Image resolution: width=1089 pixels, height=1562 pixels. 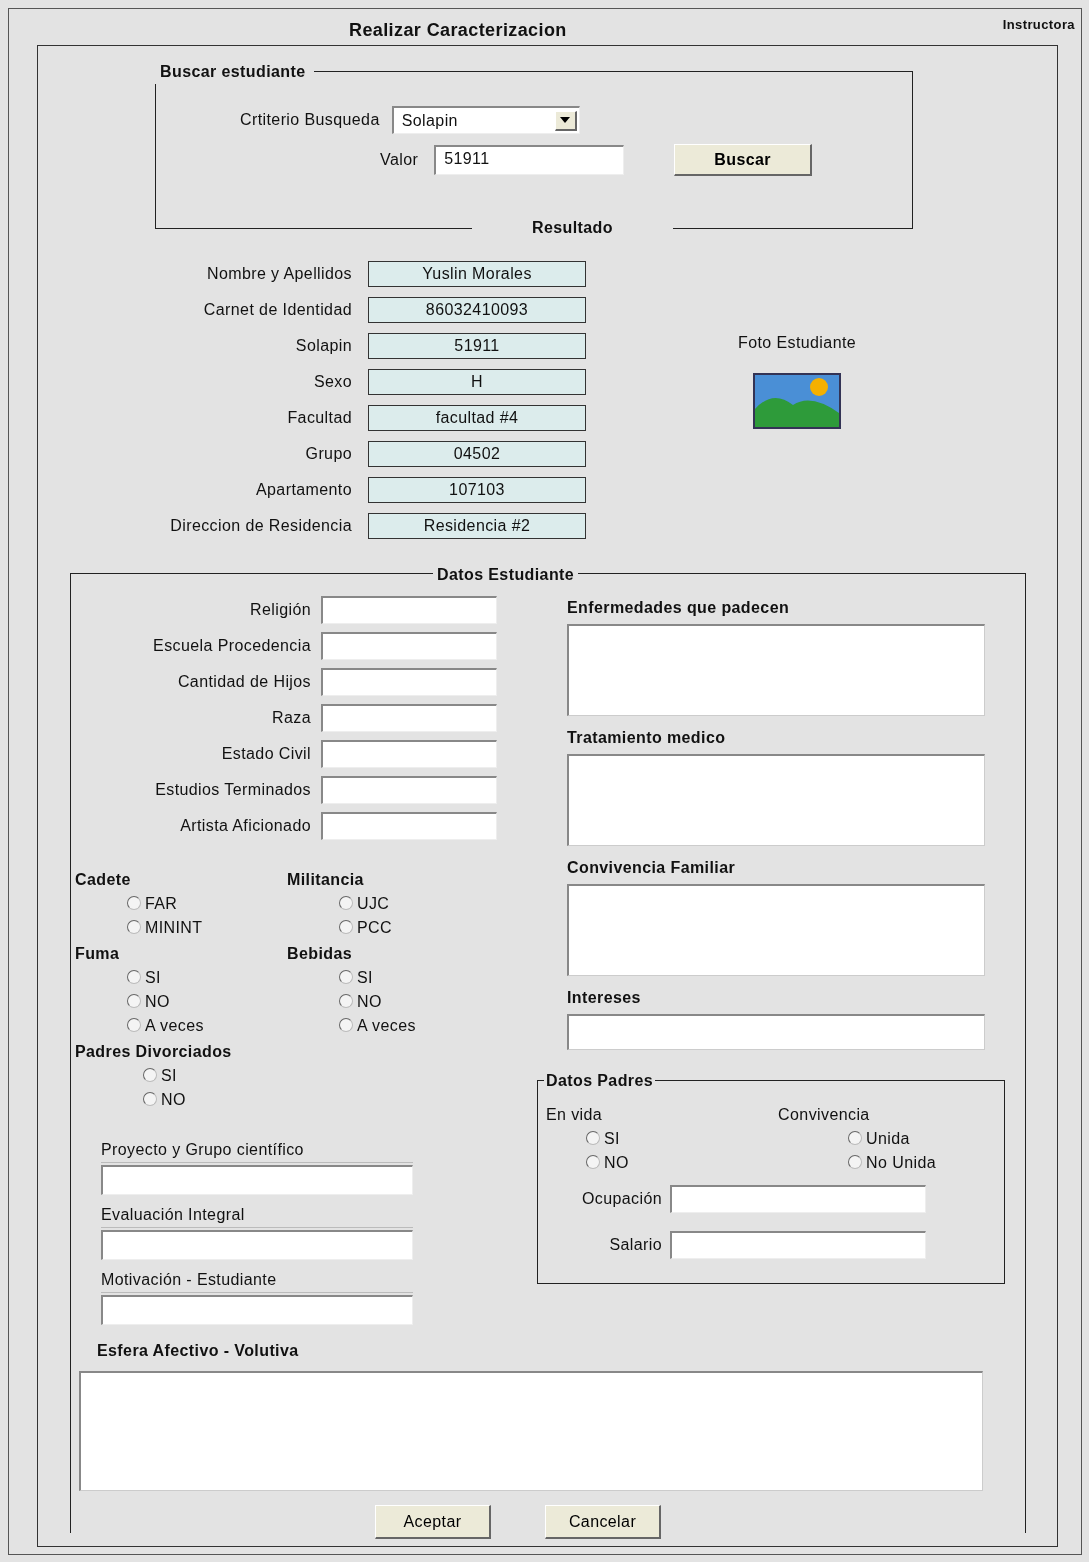 What do you see at coordinates (232, 790) in the screenshot?
I see `field-label: Estudios Terminados` at bounding box center [232, 790].